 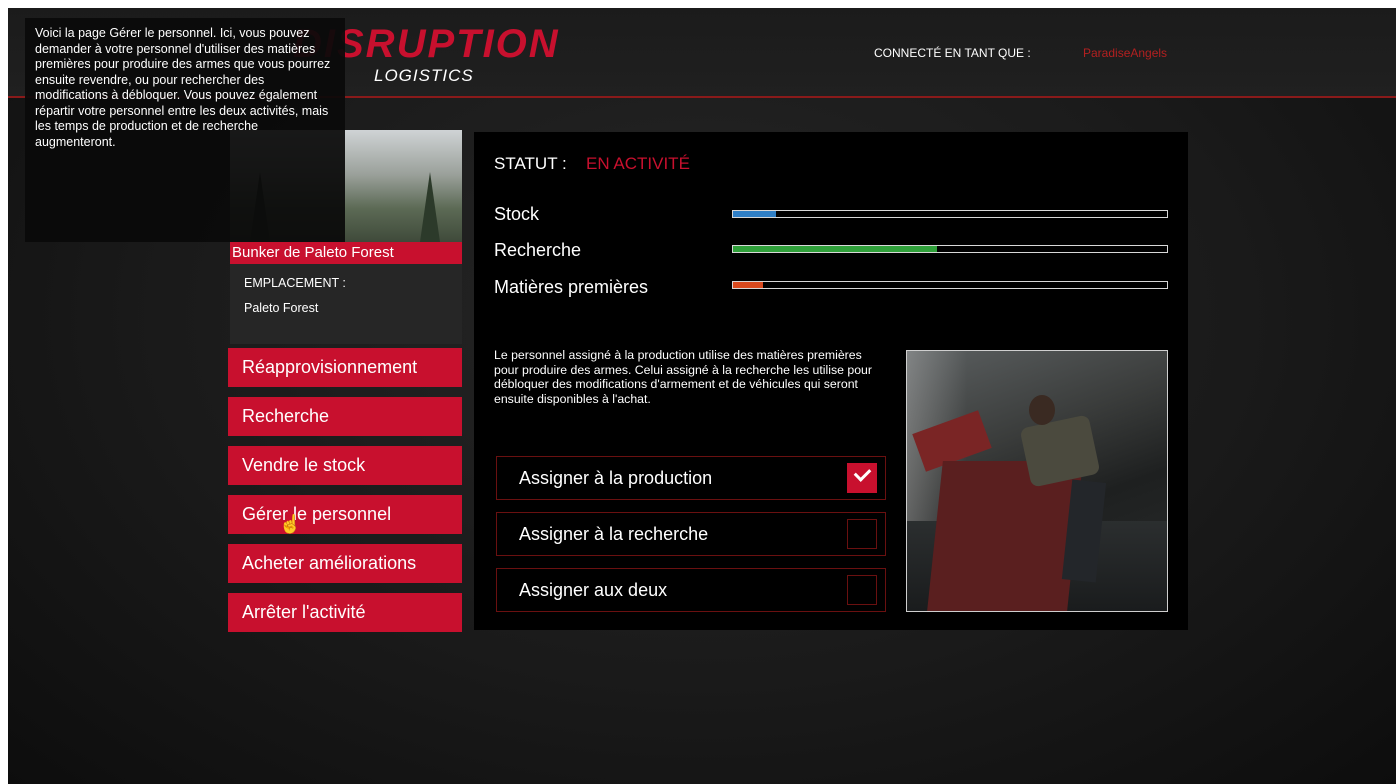 What do you see at coordinates (345, 416) in the screenshot?
I see `menu-research-button: Recherche` at bounding box center [345, 416].